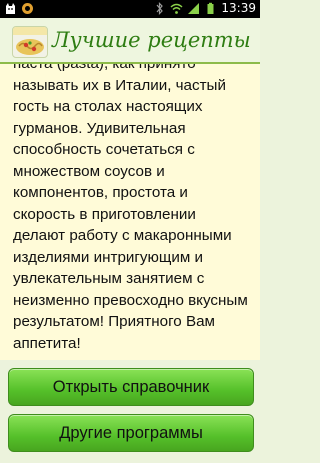  Describe the element at coordinates (10, 8) in the screenshot. I see `cat-icon` at that location.